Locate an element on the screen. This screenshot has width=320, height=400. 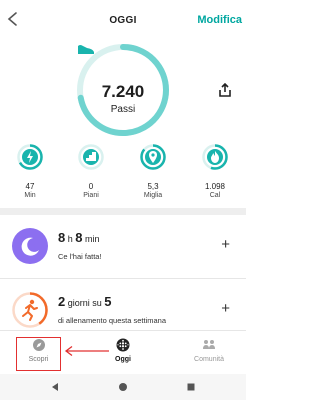
pointer-arrow-icon is located at coordinates (86, 351).